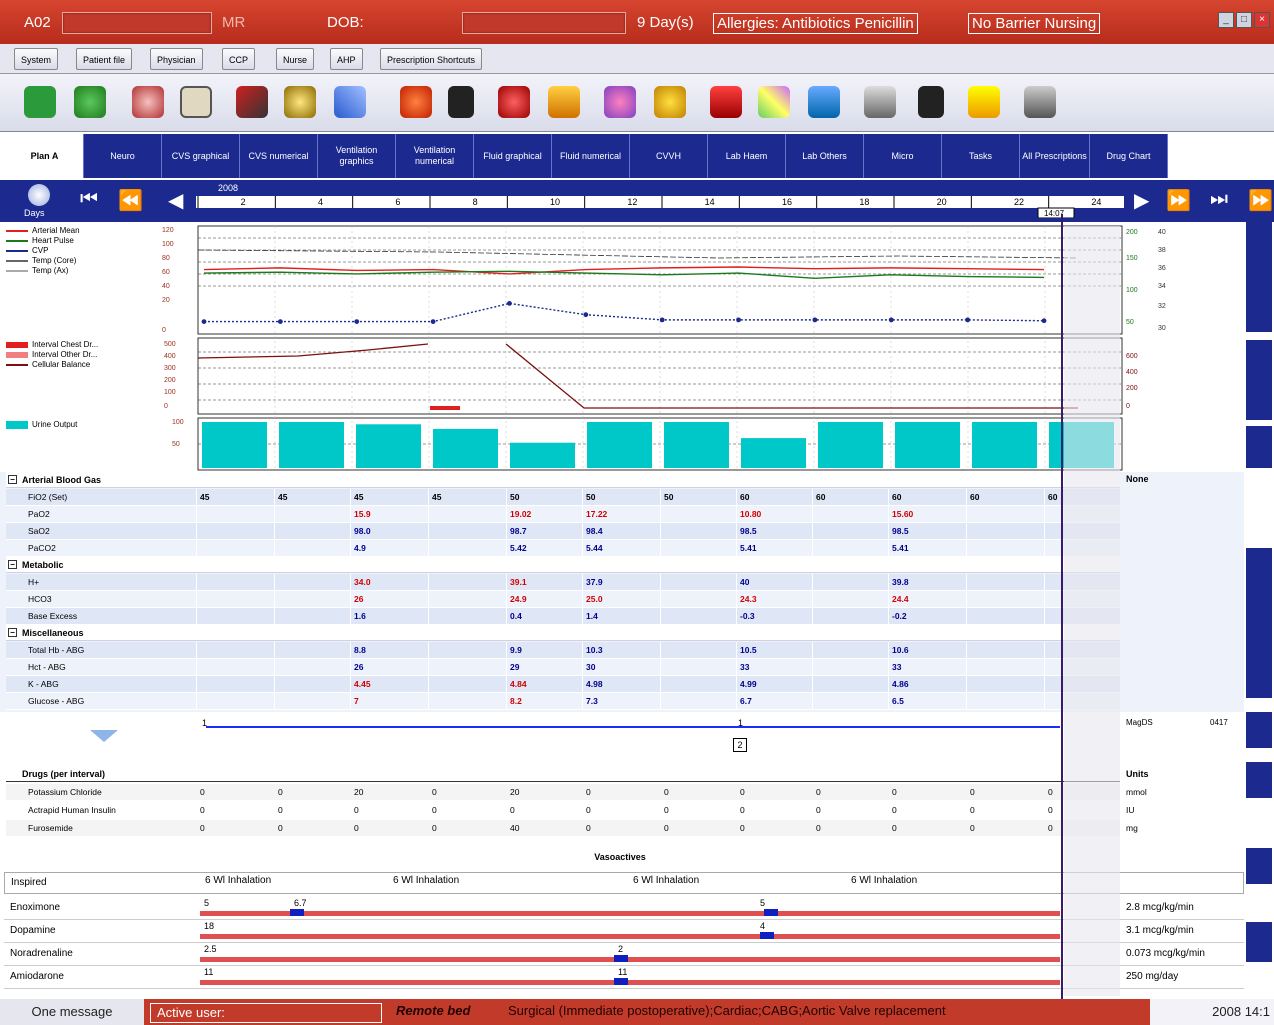 The image size is (1274, 1025). Describe the element at coordinates (104, 736) in the screenshot. I see `collapse-icon` at that location.